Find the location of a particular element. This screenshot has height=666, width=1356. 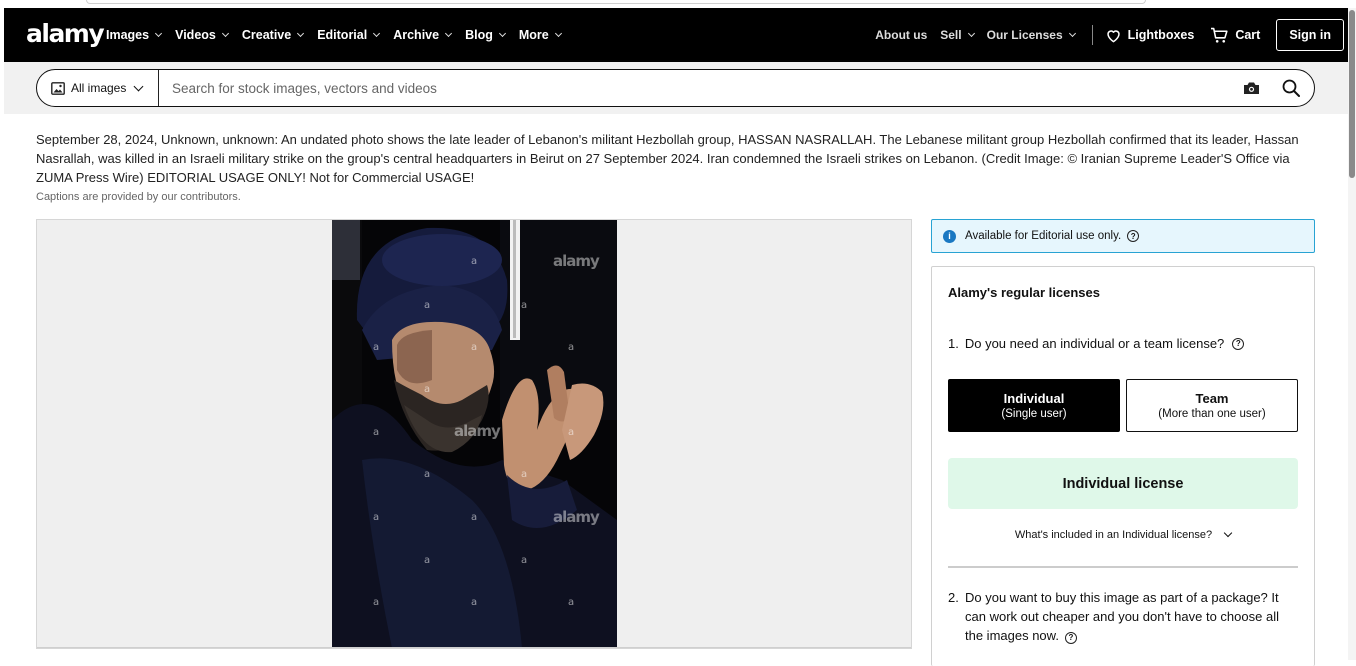

nav-more-label: More is located at coordinates (533, 35).